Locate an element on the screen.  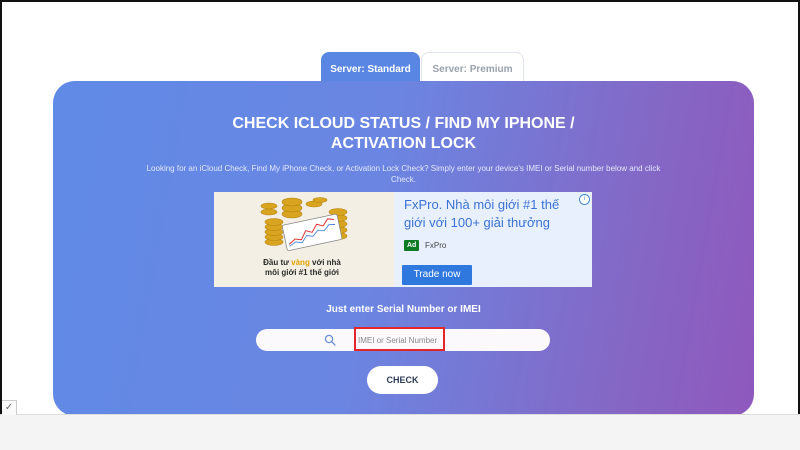
expand-icon: ✓ is located at coordinates (9, 407).